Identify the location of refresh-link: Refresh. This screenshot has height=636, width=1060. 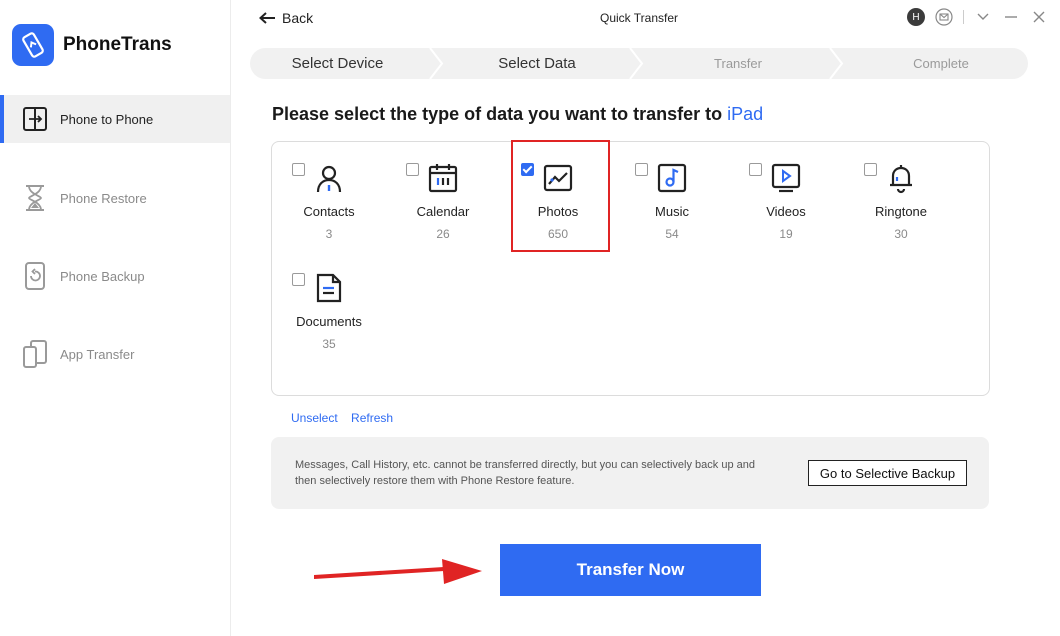
(372, 418).